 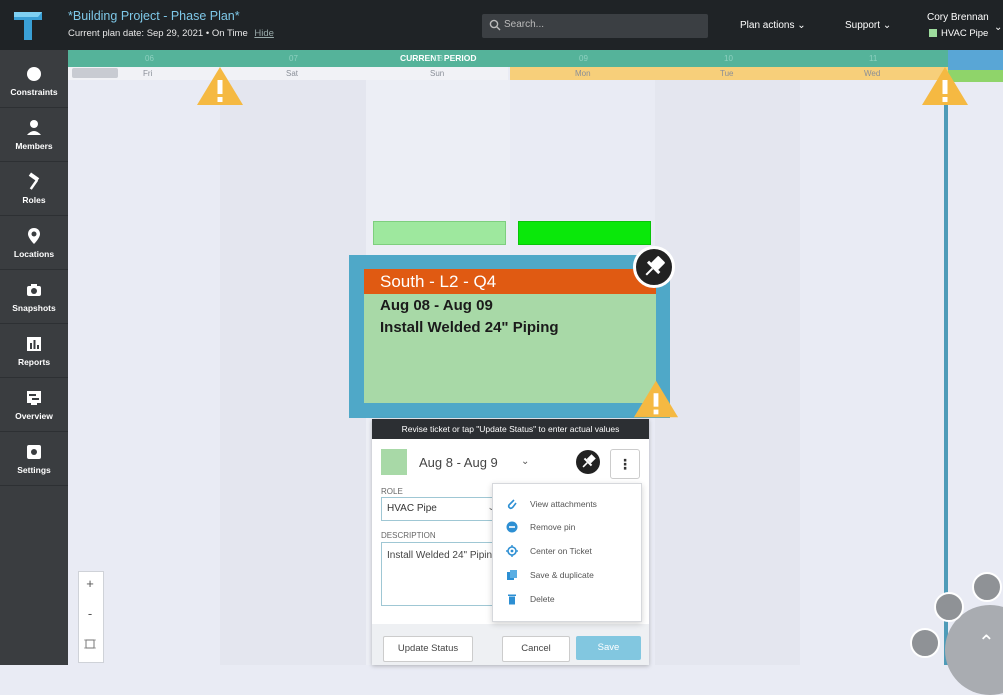 What do you see at coordinates (438, 281) in the screenshot?
I see `ticket-location: South - L2 - Q4` at bounding box center [438, 281].